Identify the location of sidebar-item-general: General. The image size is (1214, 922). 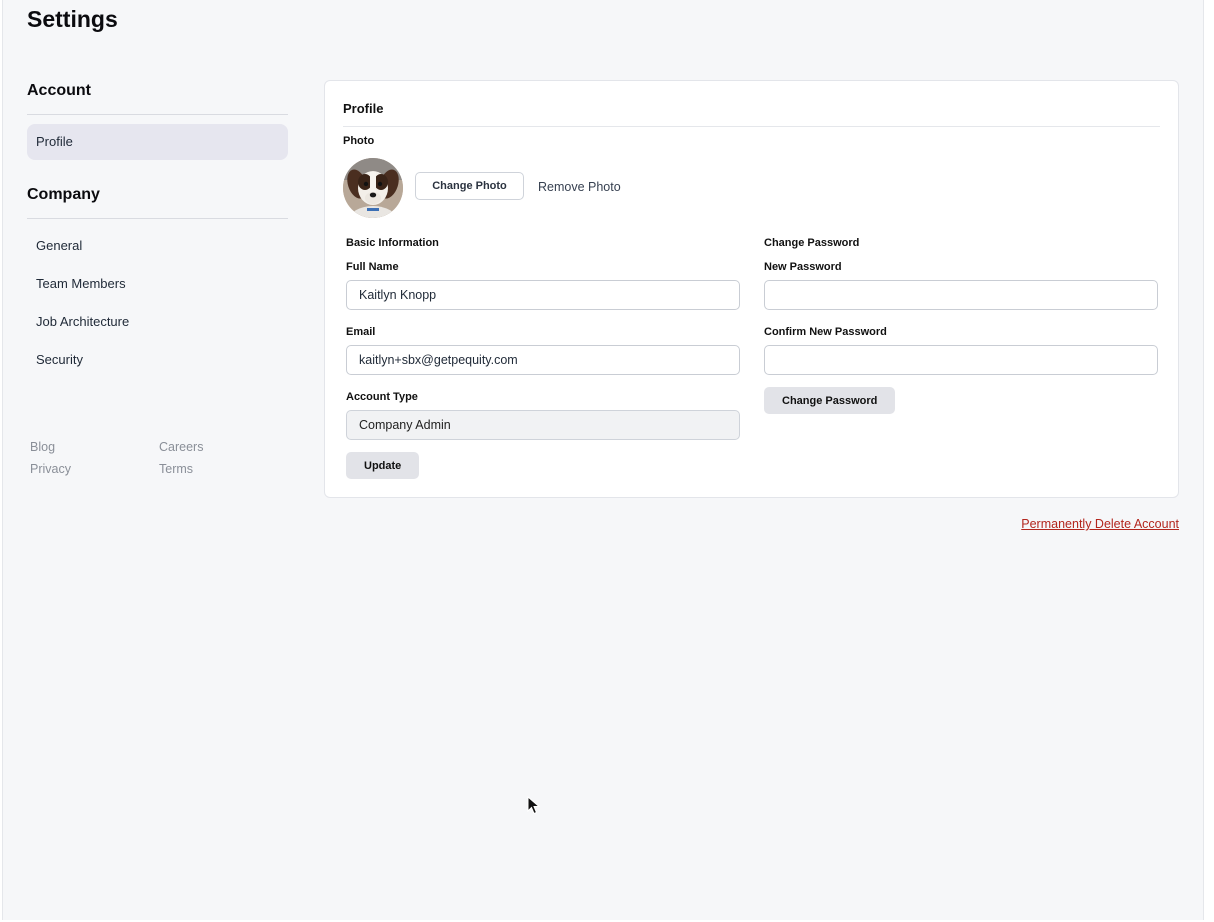
(157, 246).